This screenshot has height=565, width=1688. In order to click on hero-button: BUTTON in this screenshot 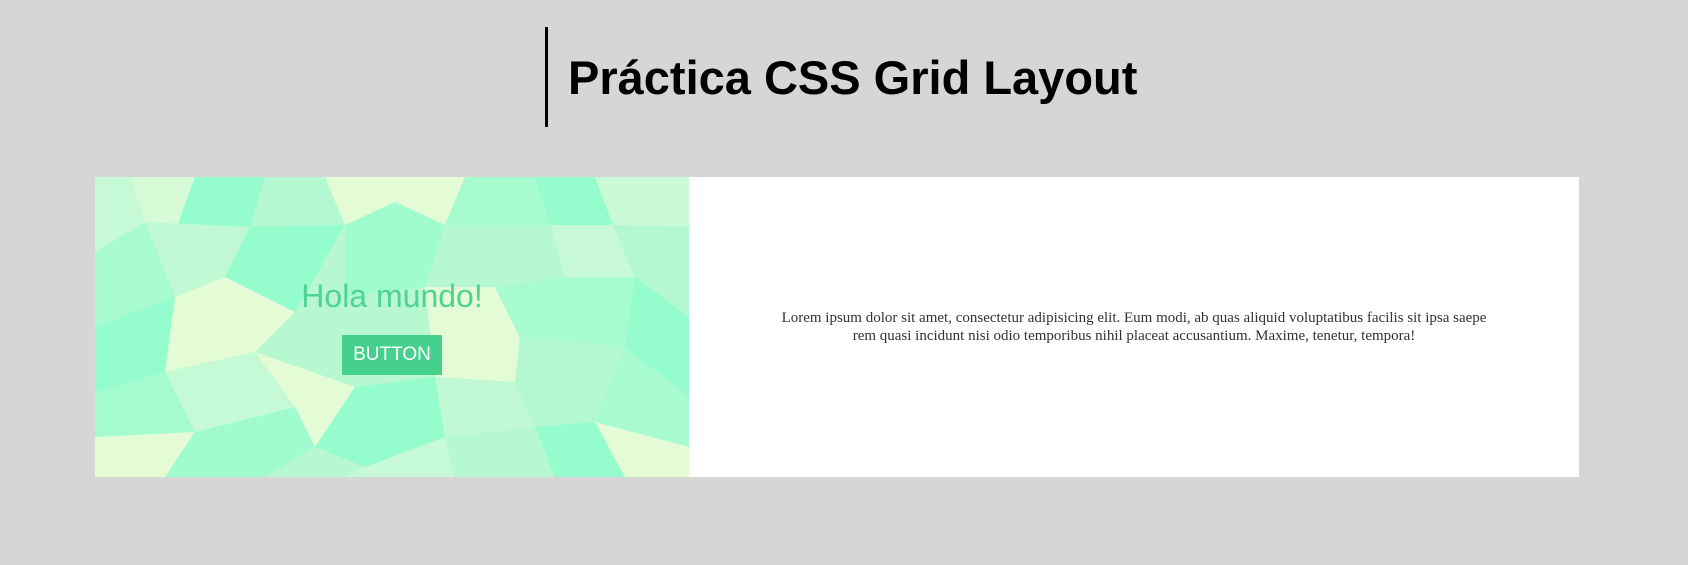, I will do `click(392, 354)`.